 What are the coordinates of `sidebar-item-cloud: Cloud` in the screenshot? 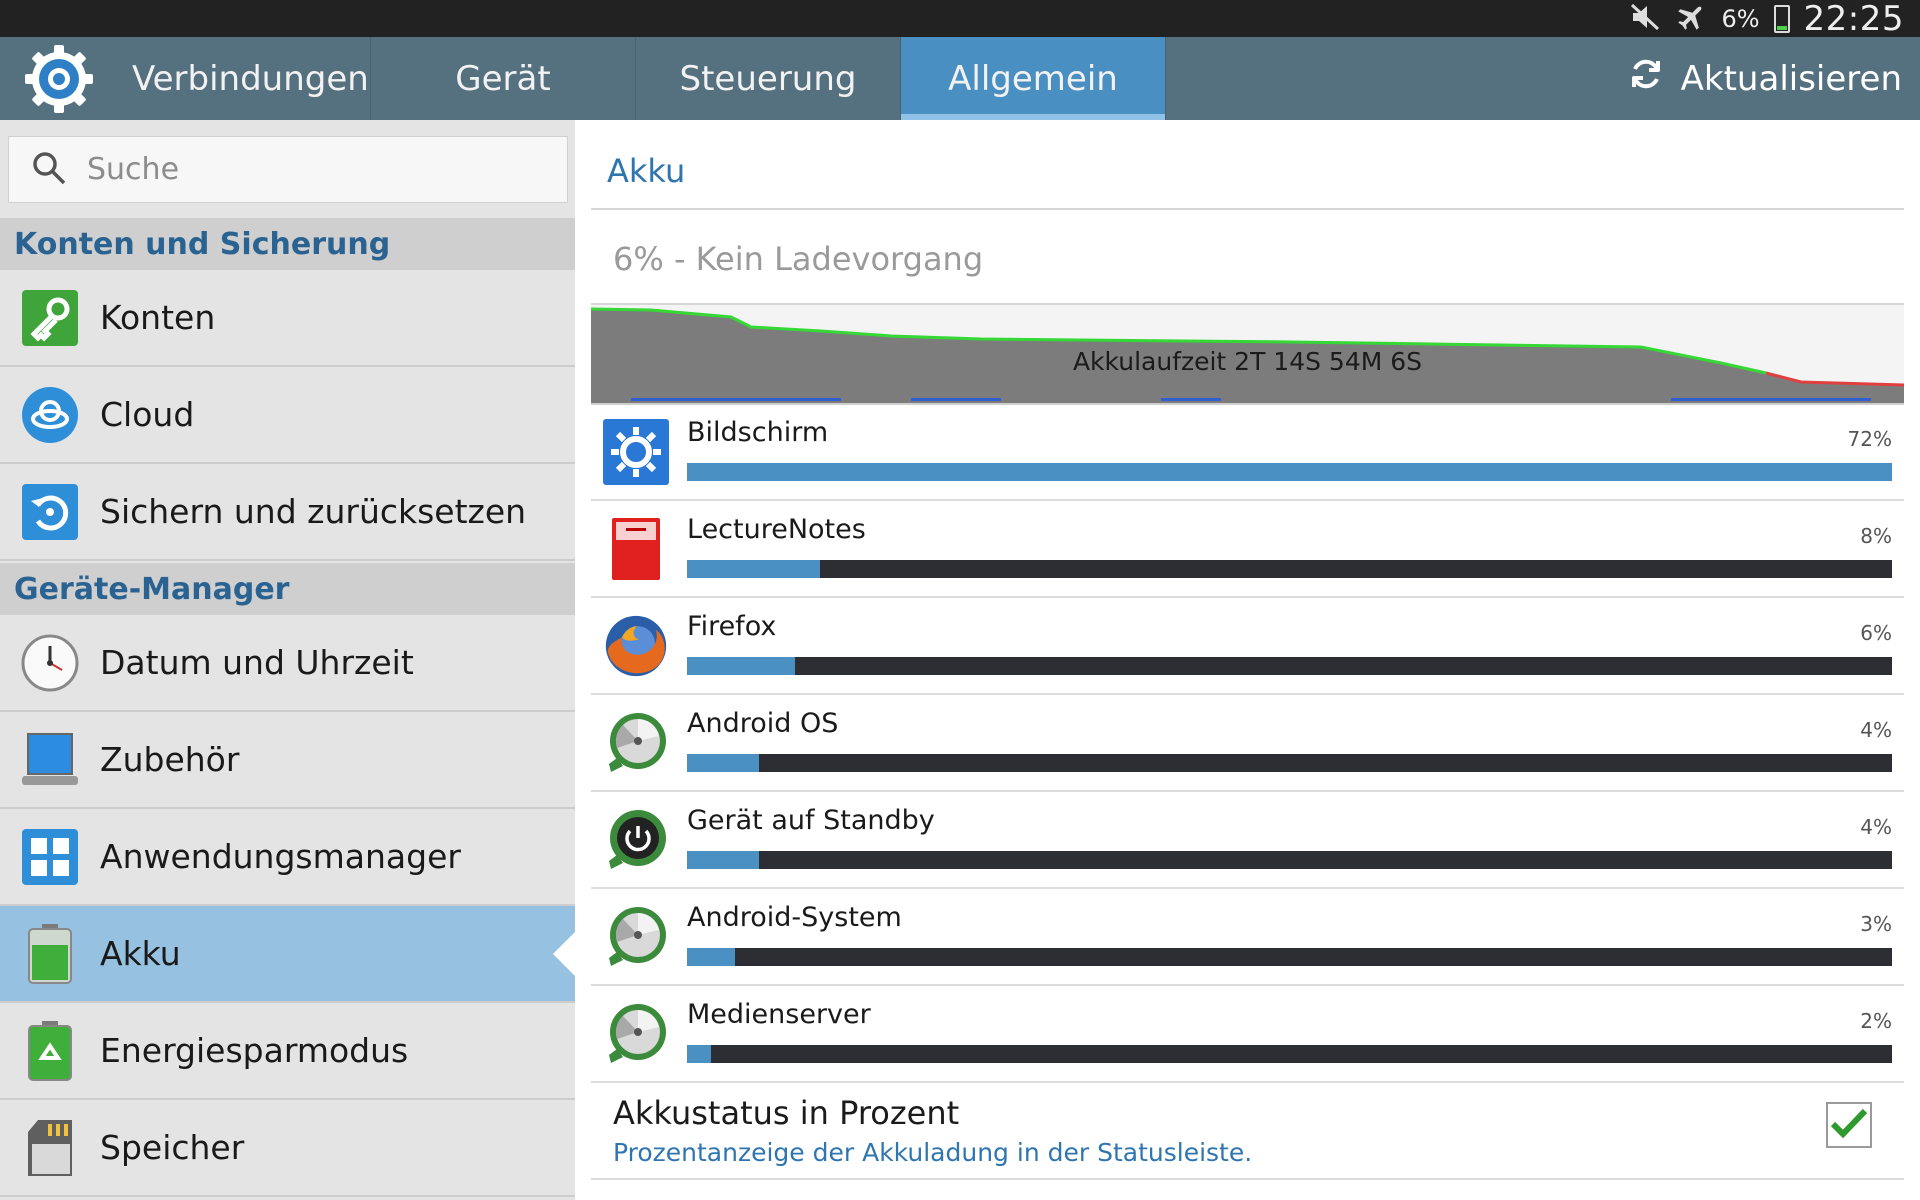 It's located at (287, 415).